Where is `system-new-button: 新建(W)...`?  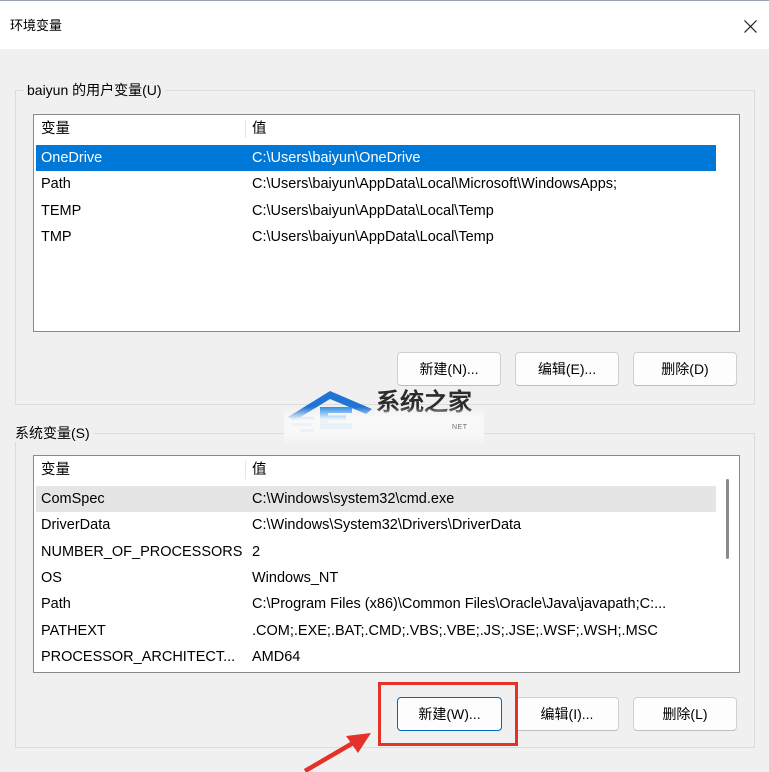 system-new-button: 新建(W)... is located at coordinates (449, 714).